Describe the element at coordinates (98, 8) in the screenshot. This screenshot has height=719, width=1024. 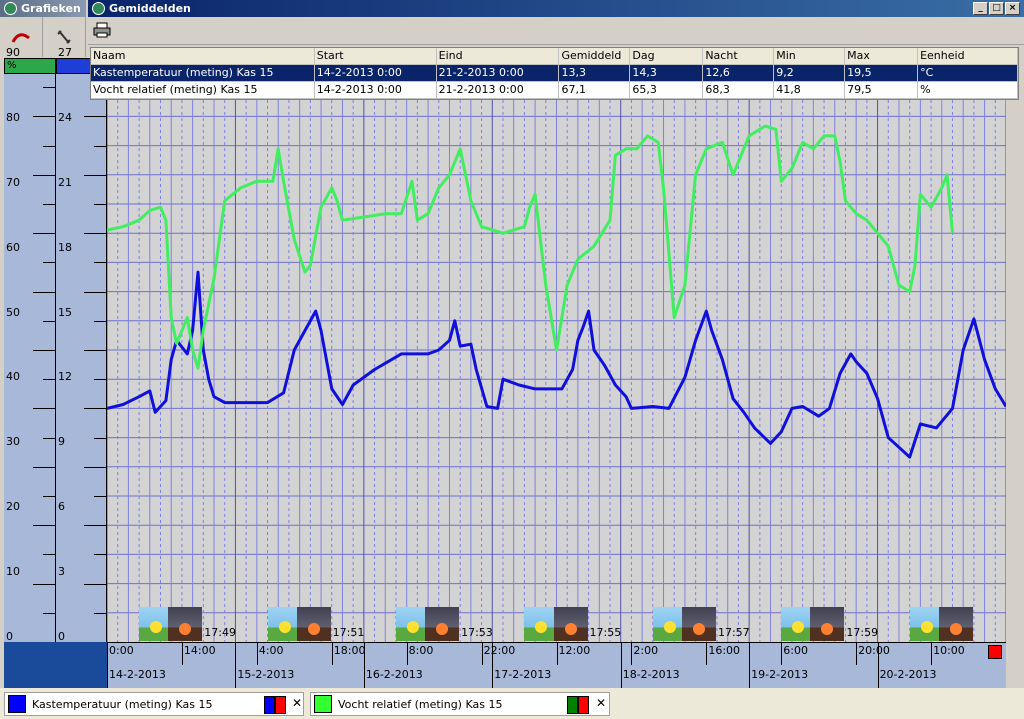
I see `app-icon` at that location.